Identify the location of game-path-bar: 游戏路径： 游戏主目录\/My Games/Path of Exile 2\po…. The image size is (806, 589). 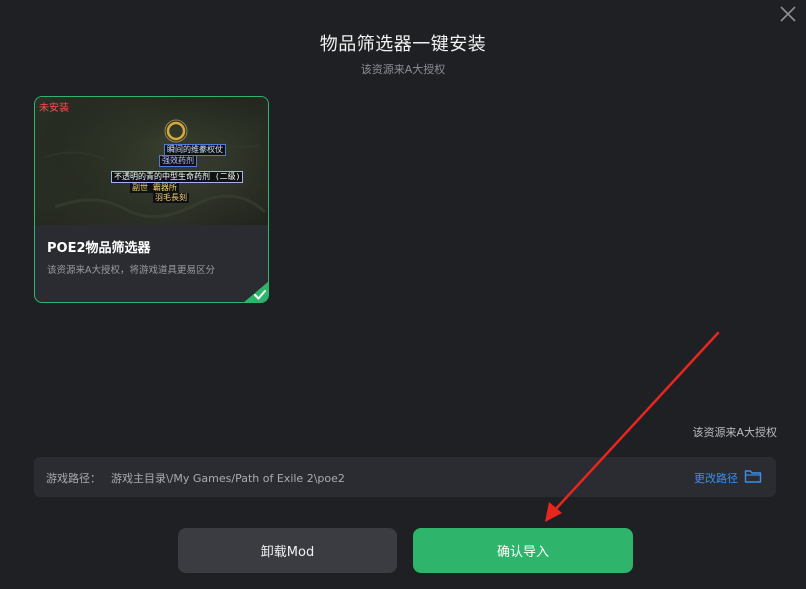
(405, 477).